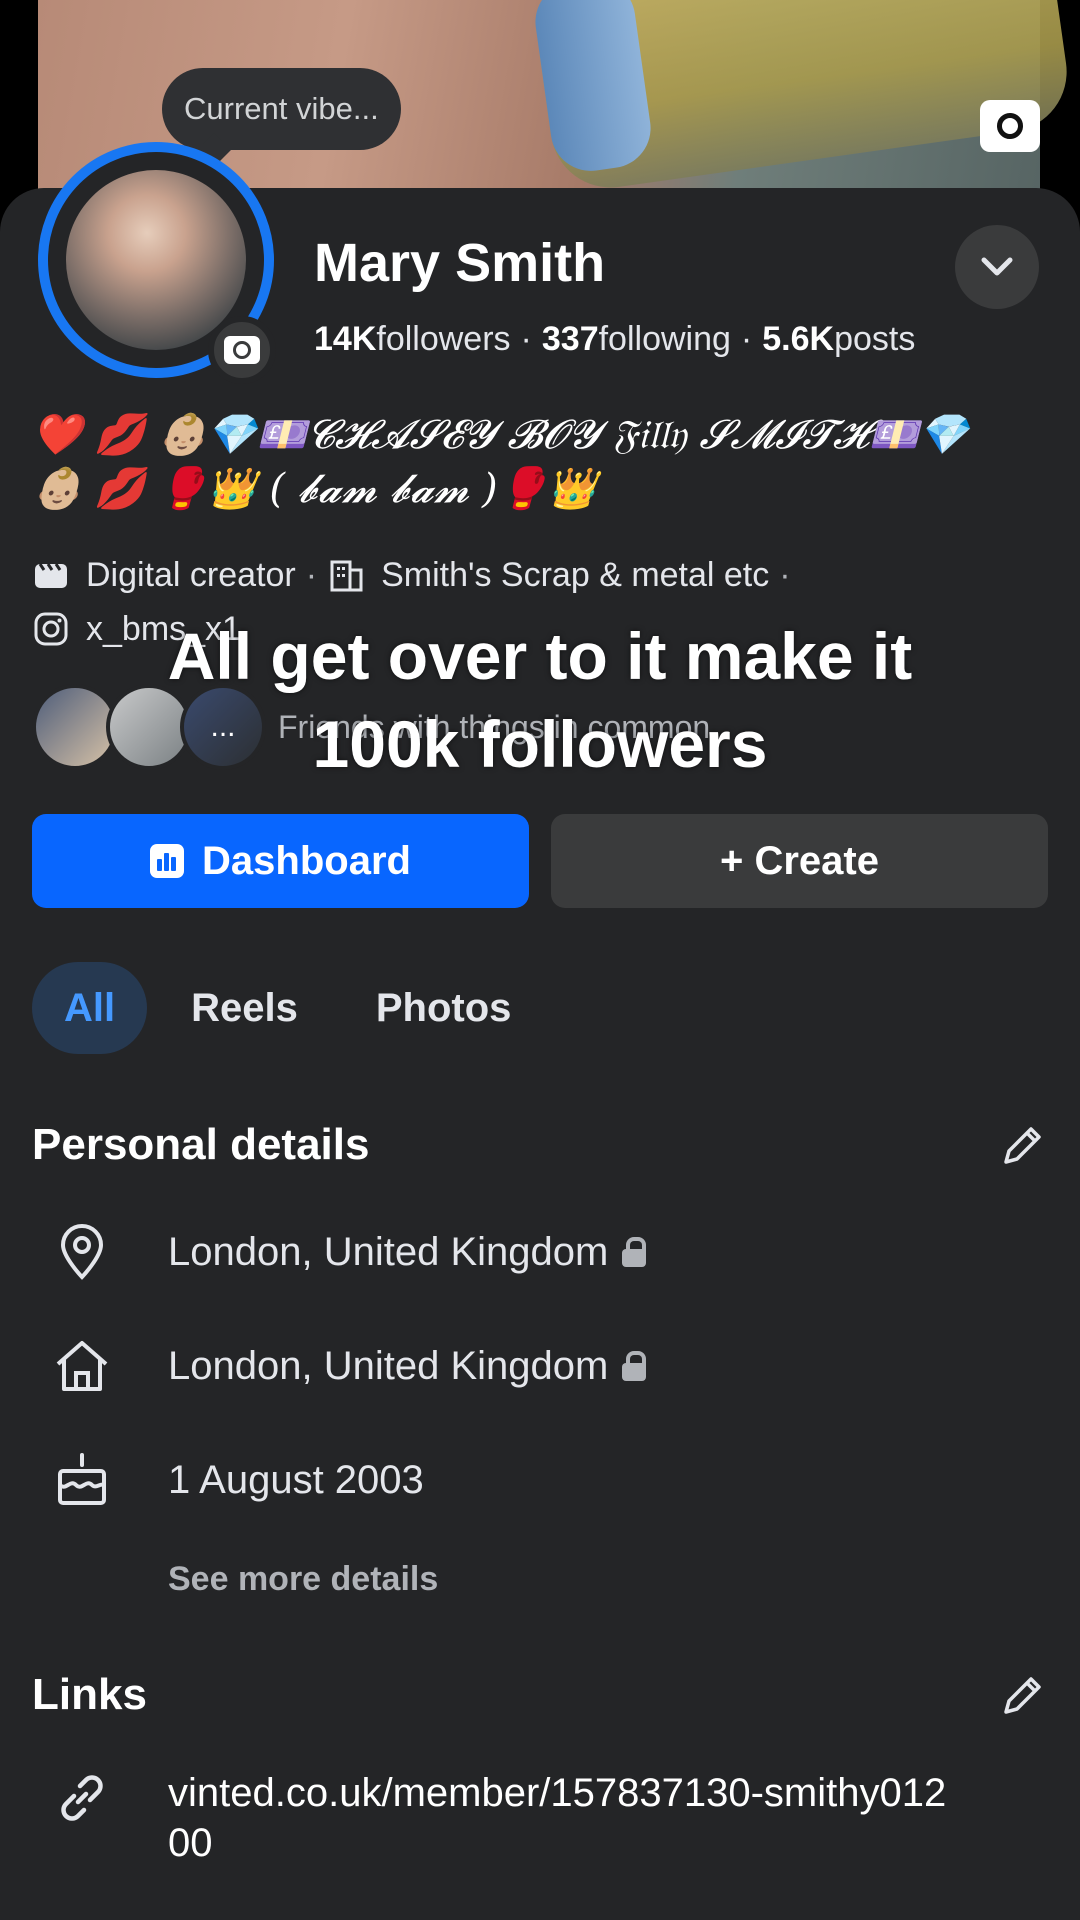 The width and height of the screenshot is (1080, 1920). I want to click on caption-line-2: 100k followers, so click(540, 744).